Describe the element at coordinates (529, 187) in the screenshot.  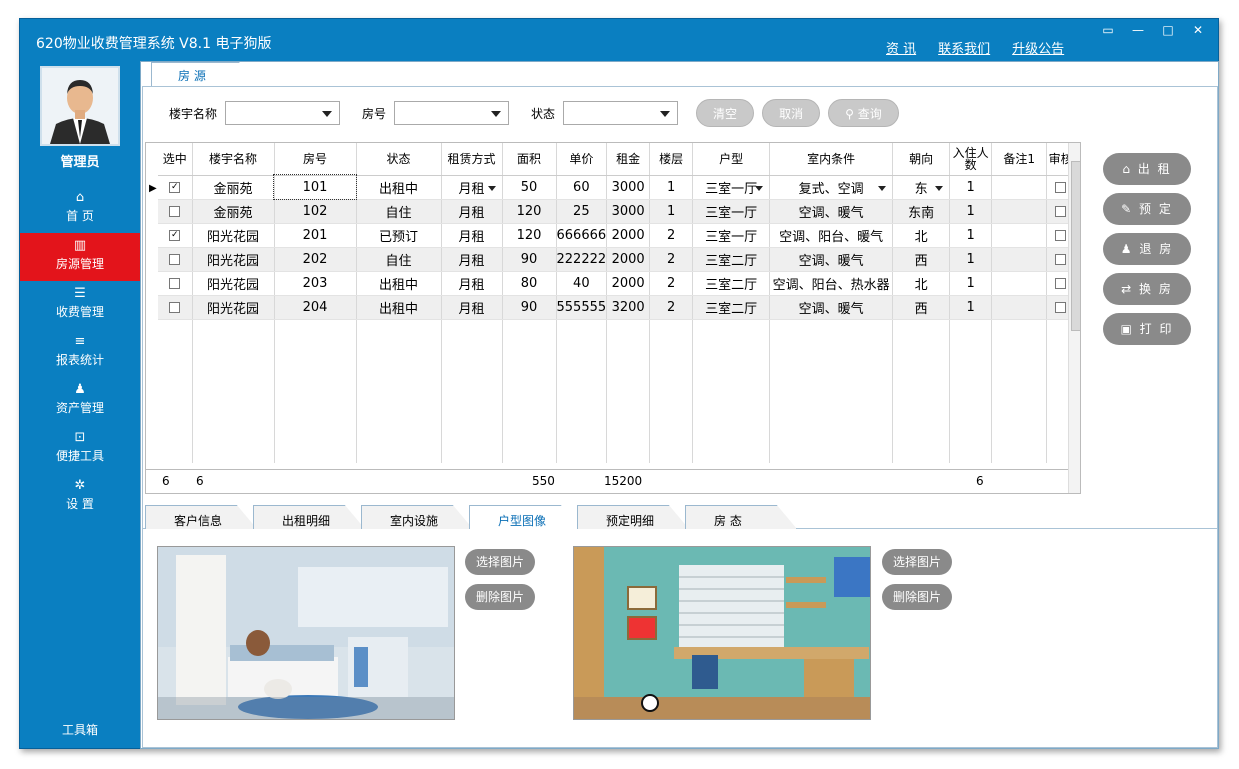
I see `cell-area: 50` at that location.